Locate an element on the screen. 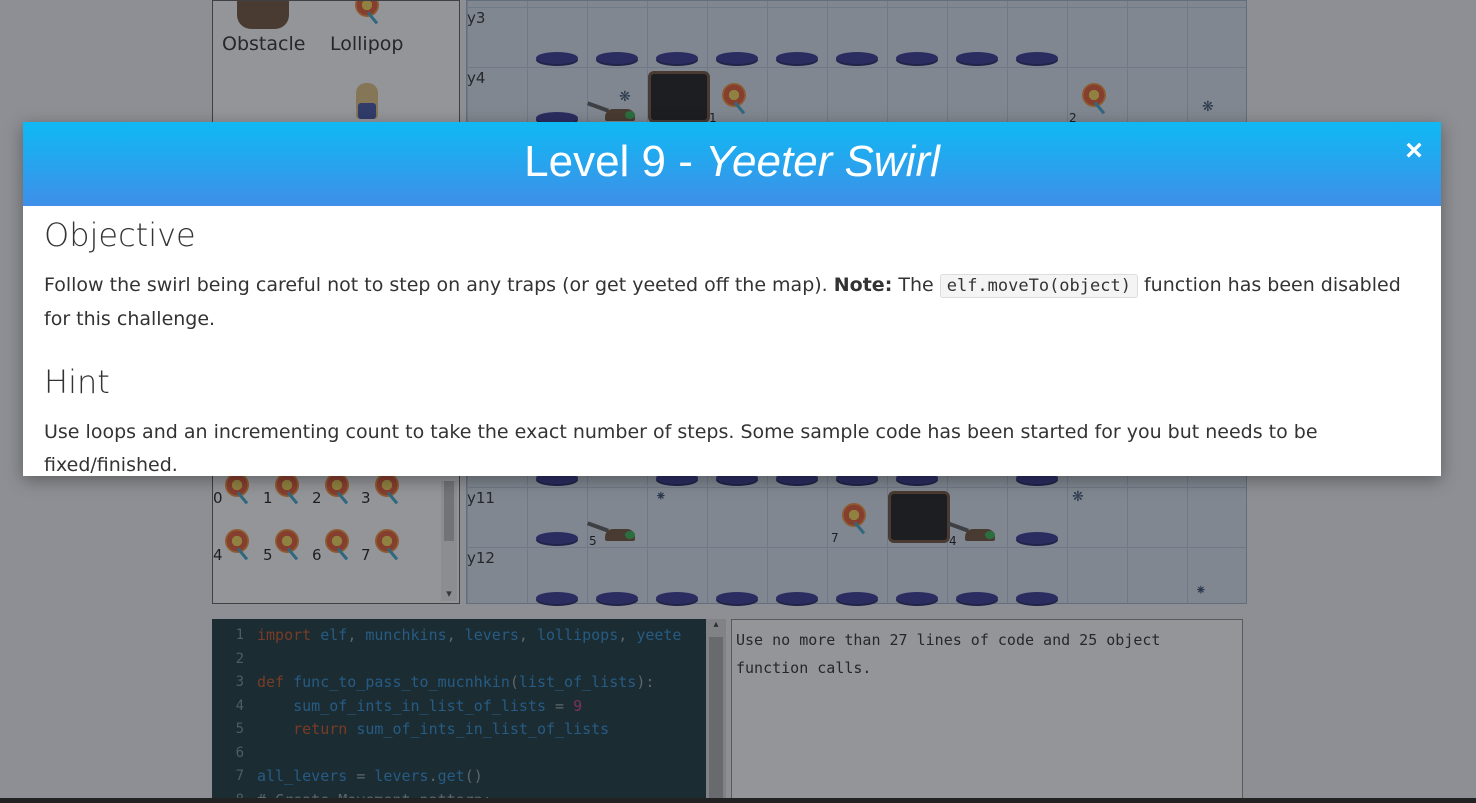 The width and height of the screenshot is (1476, 803). disabled-function-code: elf.moveTo(object) is located at coordinates (1038, 286).